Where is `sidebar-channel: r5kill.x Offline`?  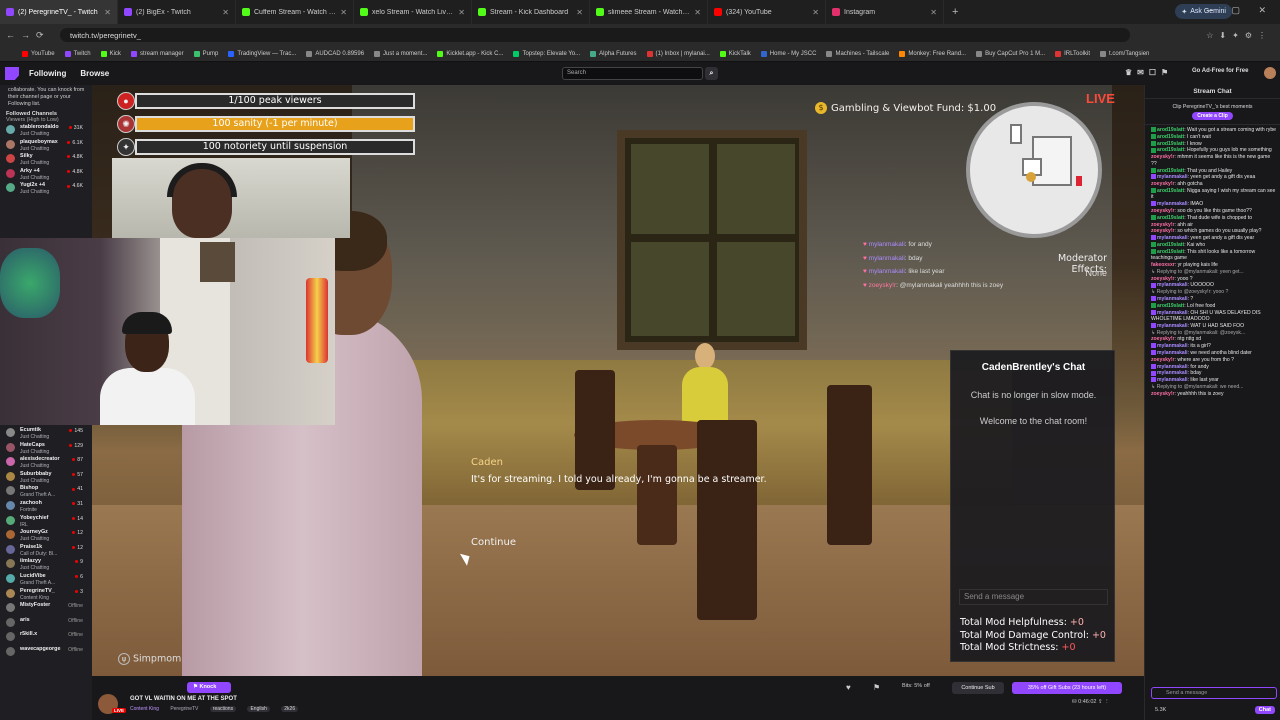
sidebar-channel: r5kill.x Offline is located at coordinates (46, 637).